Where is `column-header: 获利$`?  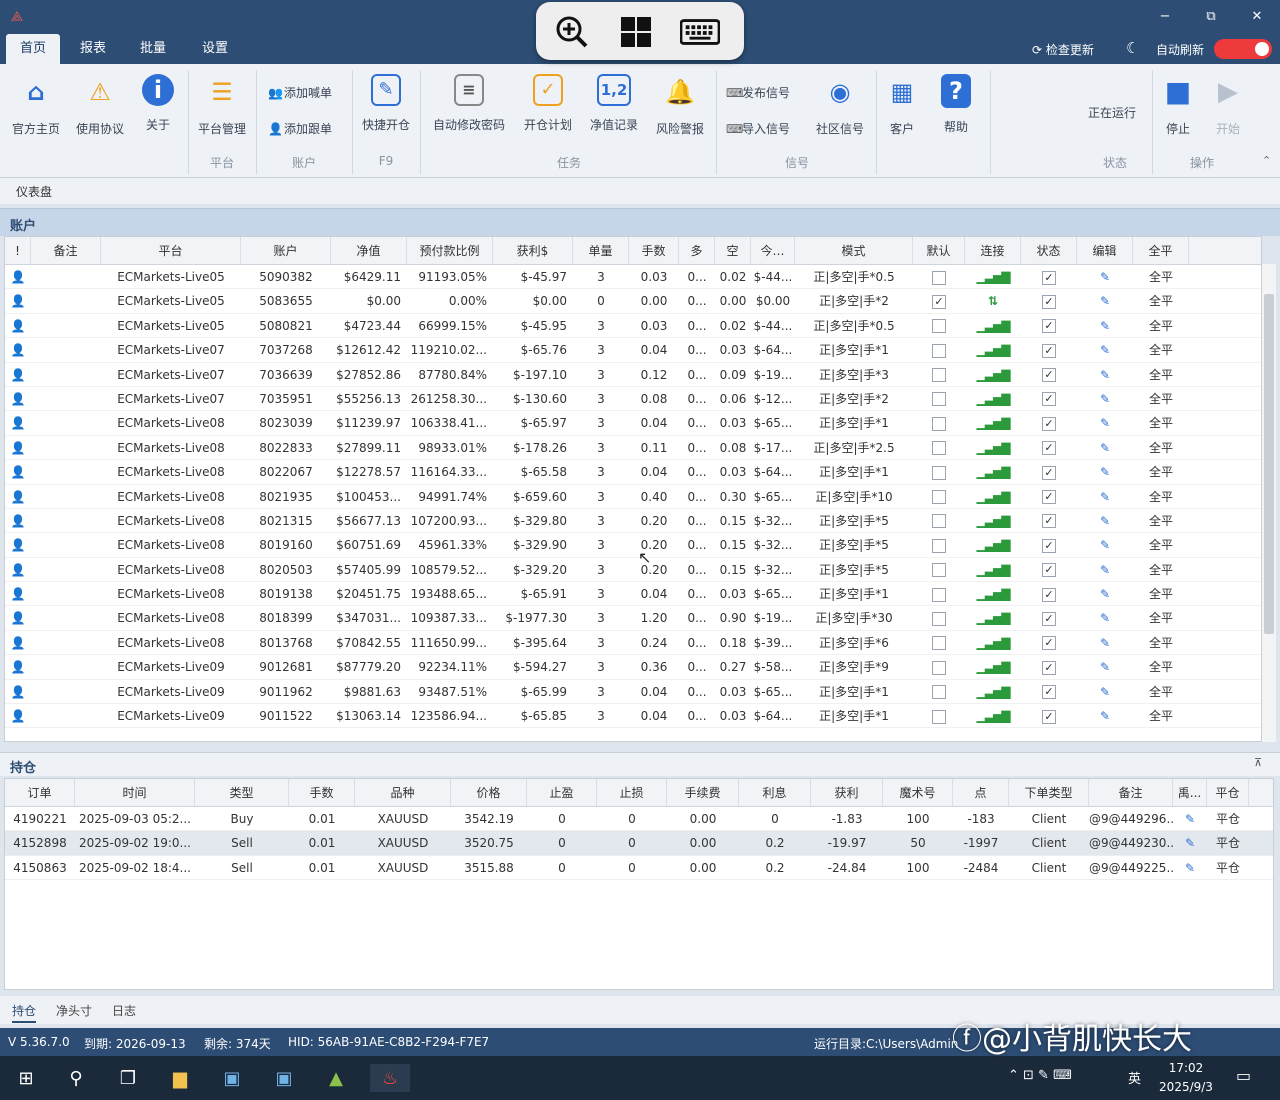 column-header: 获利$ is located at coordinates (533, 250).